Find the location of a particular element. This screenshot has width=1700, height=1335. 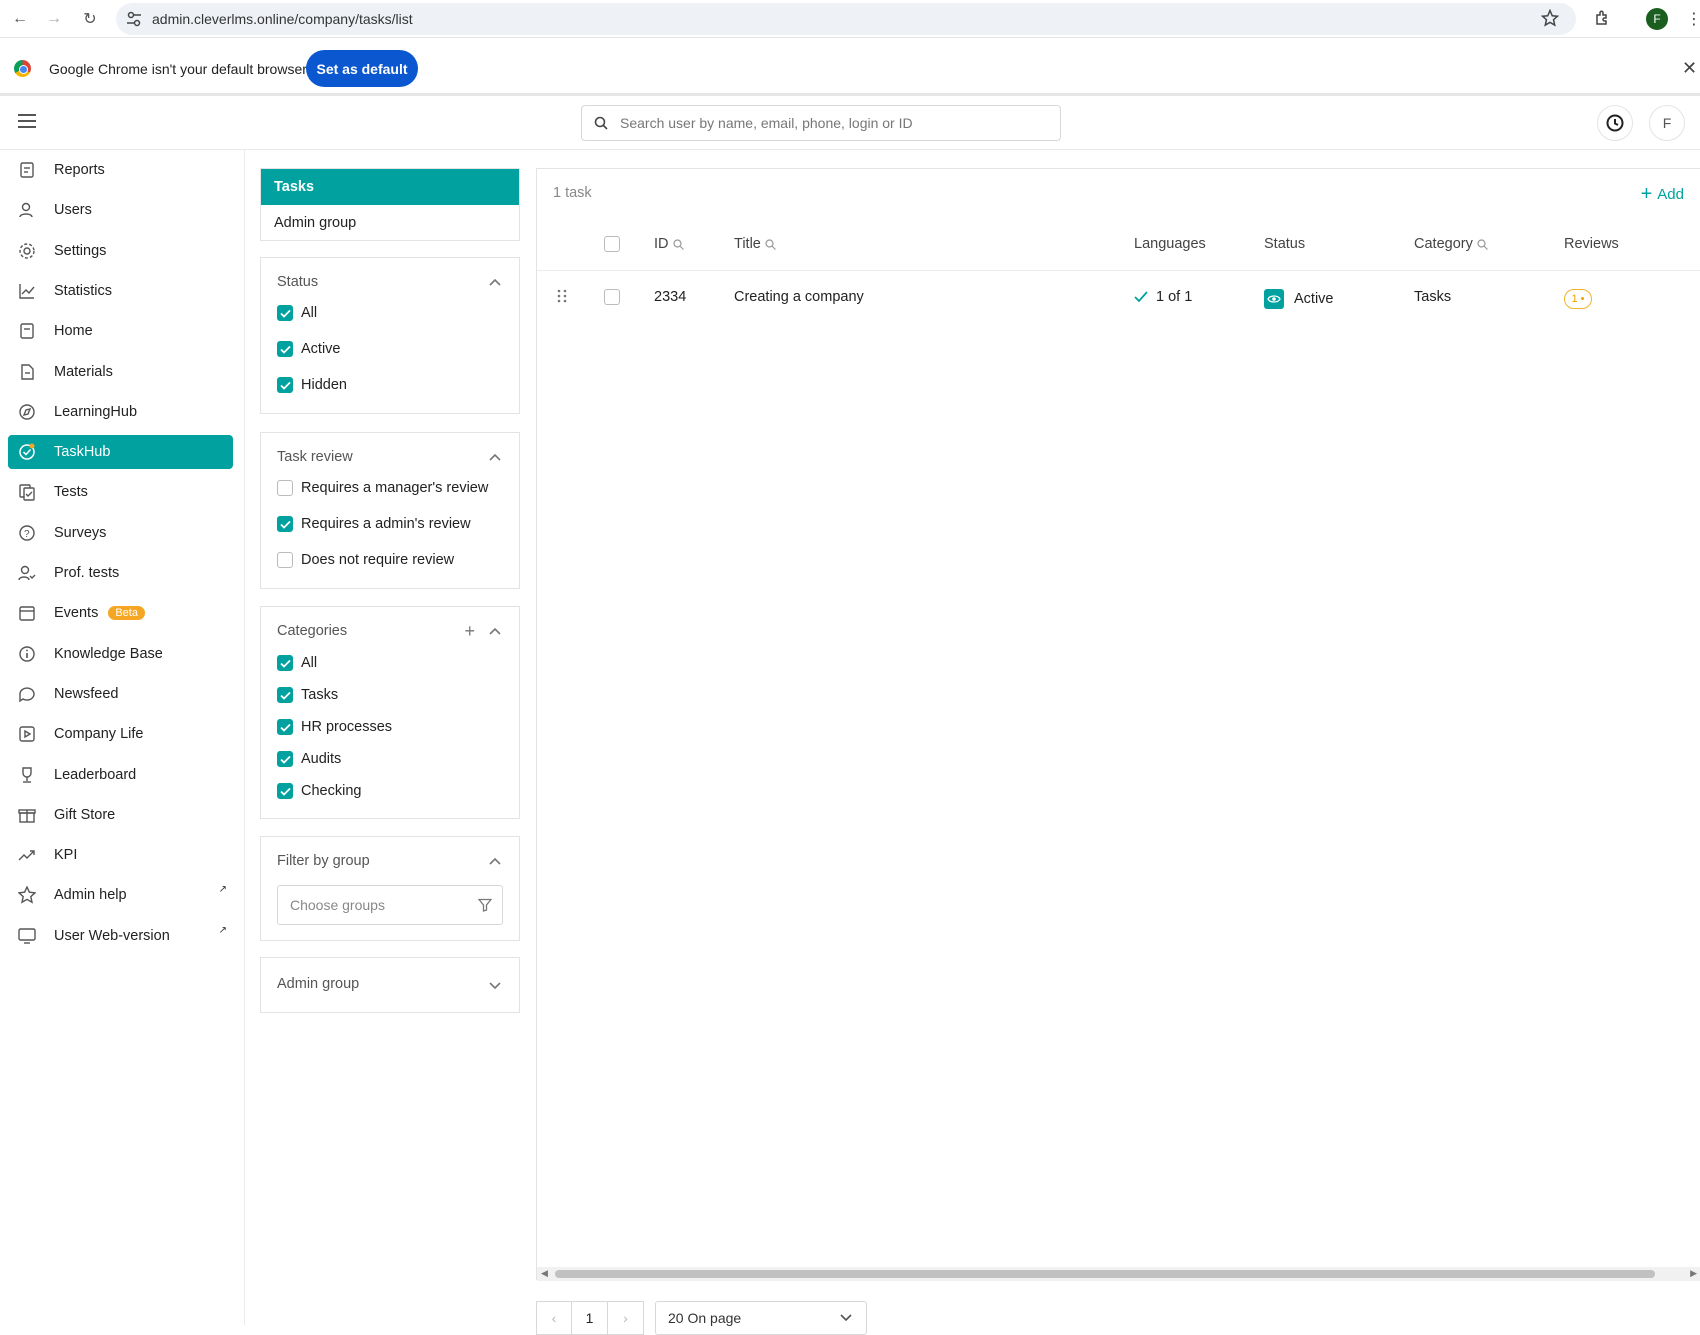

sidebar-item-label: Knowledge Base is located at coordinates (108, 654).